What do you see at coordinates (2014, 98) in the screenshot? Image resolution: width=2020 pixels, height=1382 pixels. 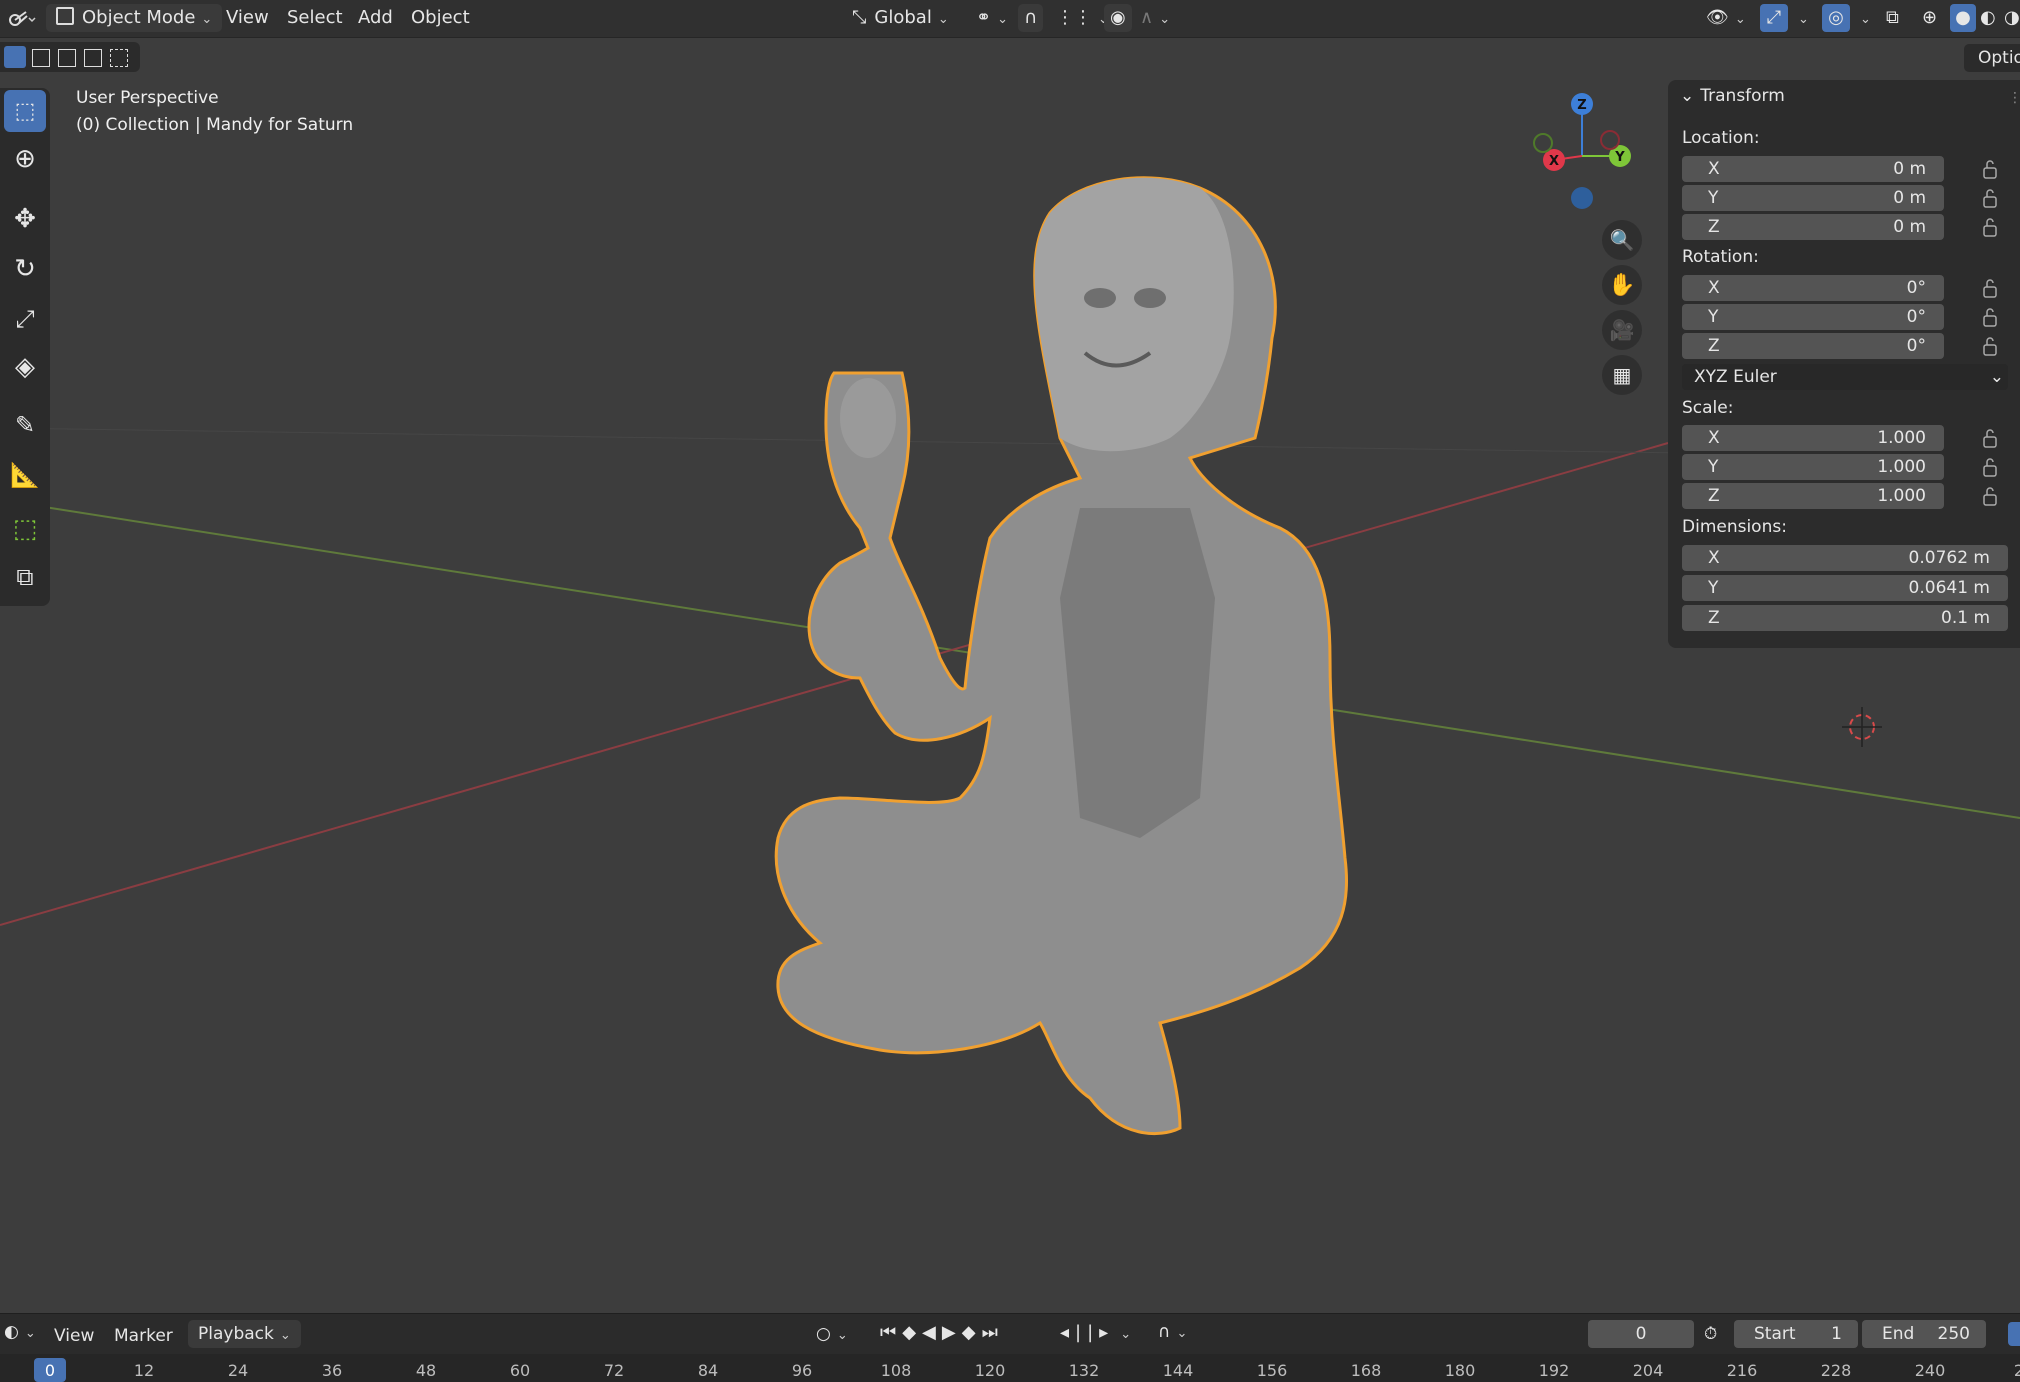 I see `drag-handle-icon: ⋮⋮` at bounding box center [2014, 98].